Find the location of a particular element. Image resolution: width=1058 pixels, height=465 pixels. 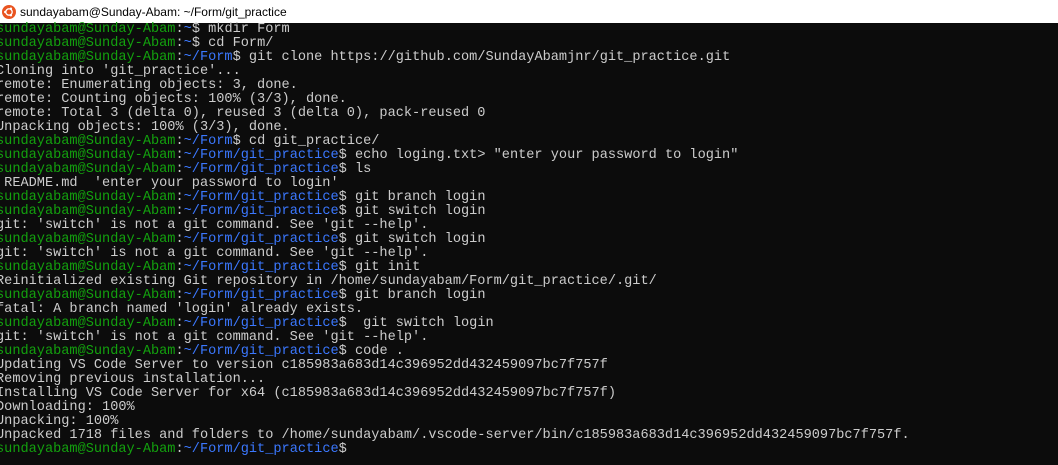

output-text: Unpacking objects: 100% (3/3), done. is located at coordinates (145, 127).